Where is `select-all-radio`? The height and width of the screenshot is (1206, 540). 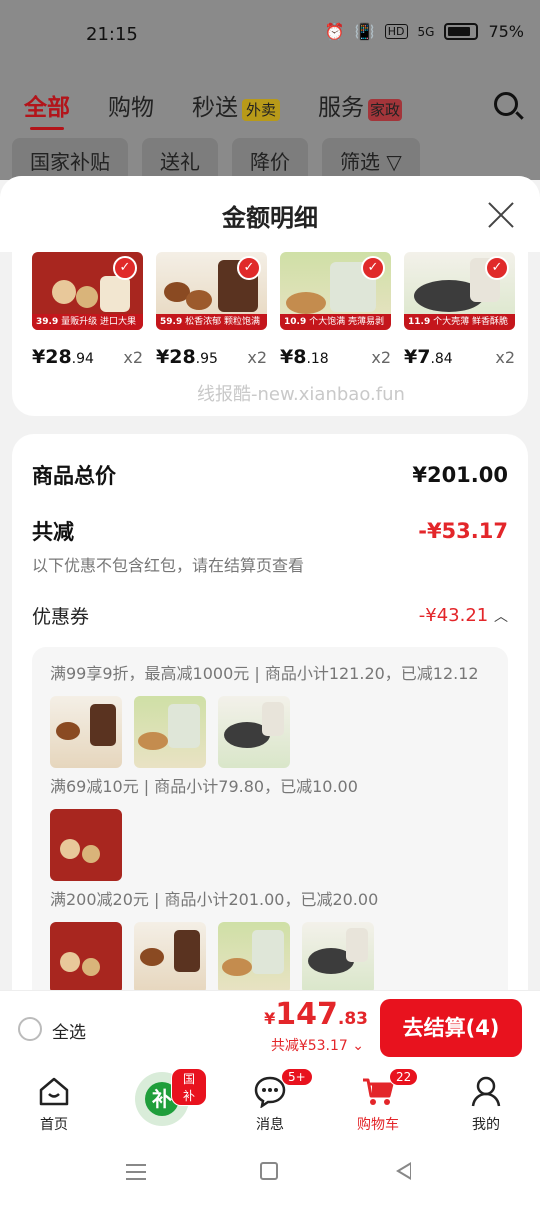 select-all-radio is located at coordinates (30, 1029).